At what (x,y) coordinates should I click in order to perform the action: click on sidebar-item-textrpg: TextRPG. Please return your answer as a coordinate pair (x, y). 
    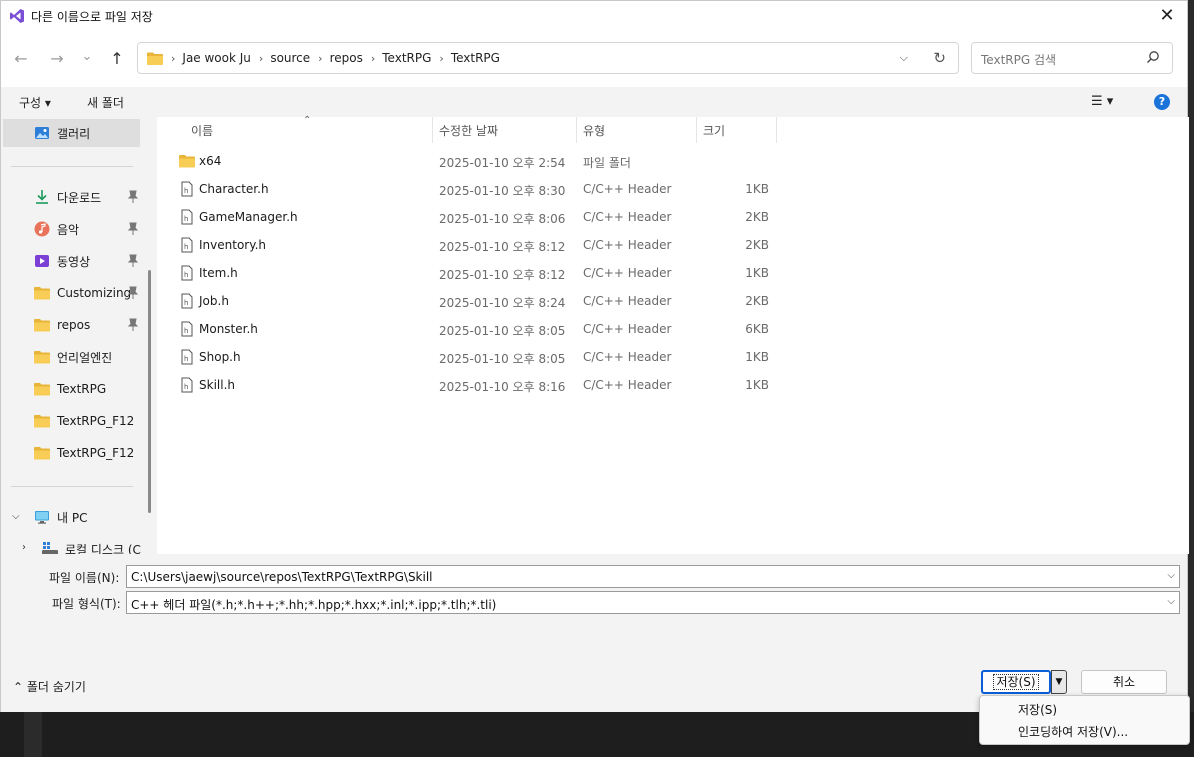
    Looking at the image, I should click on (71, 389).